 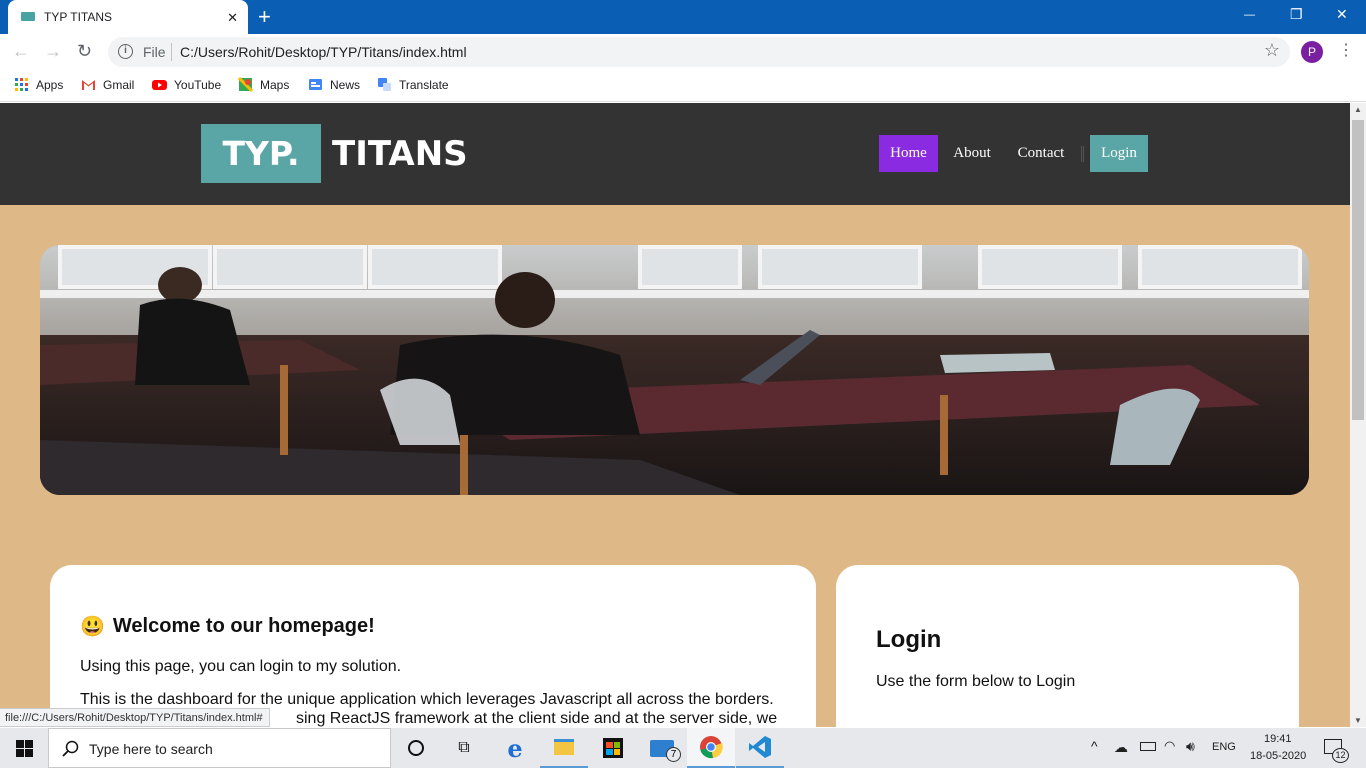 I want to click on back-arrow-icon: ←, so click(x=21, y=51).